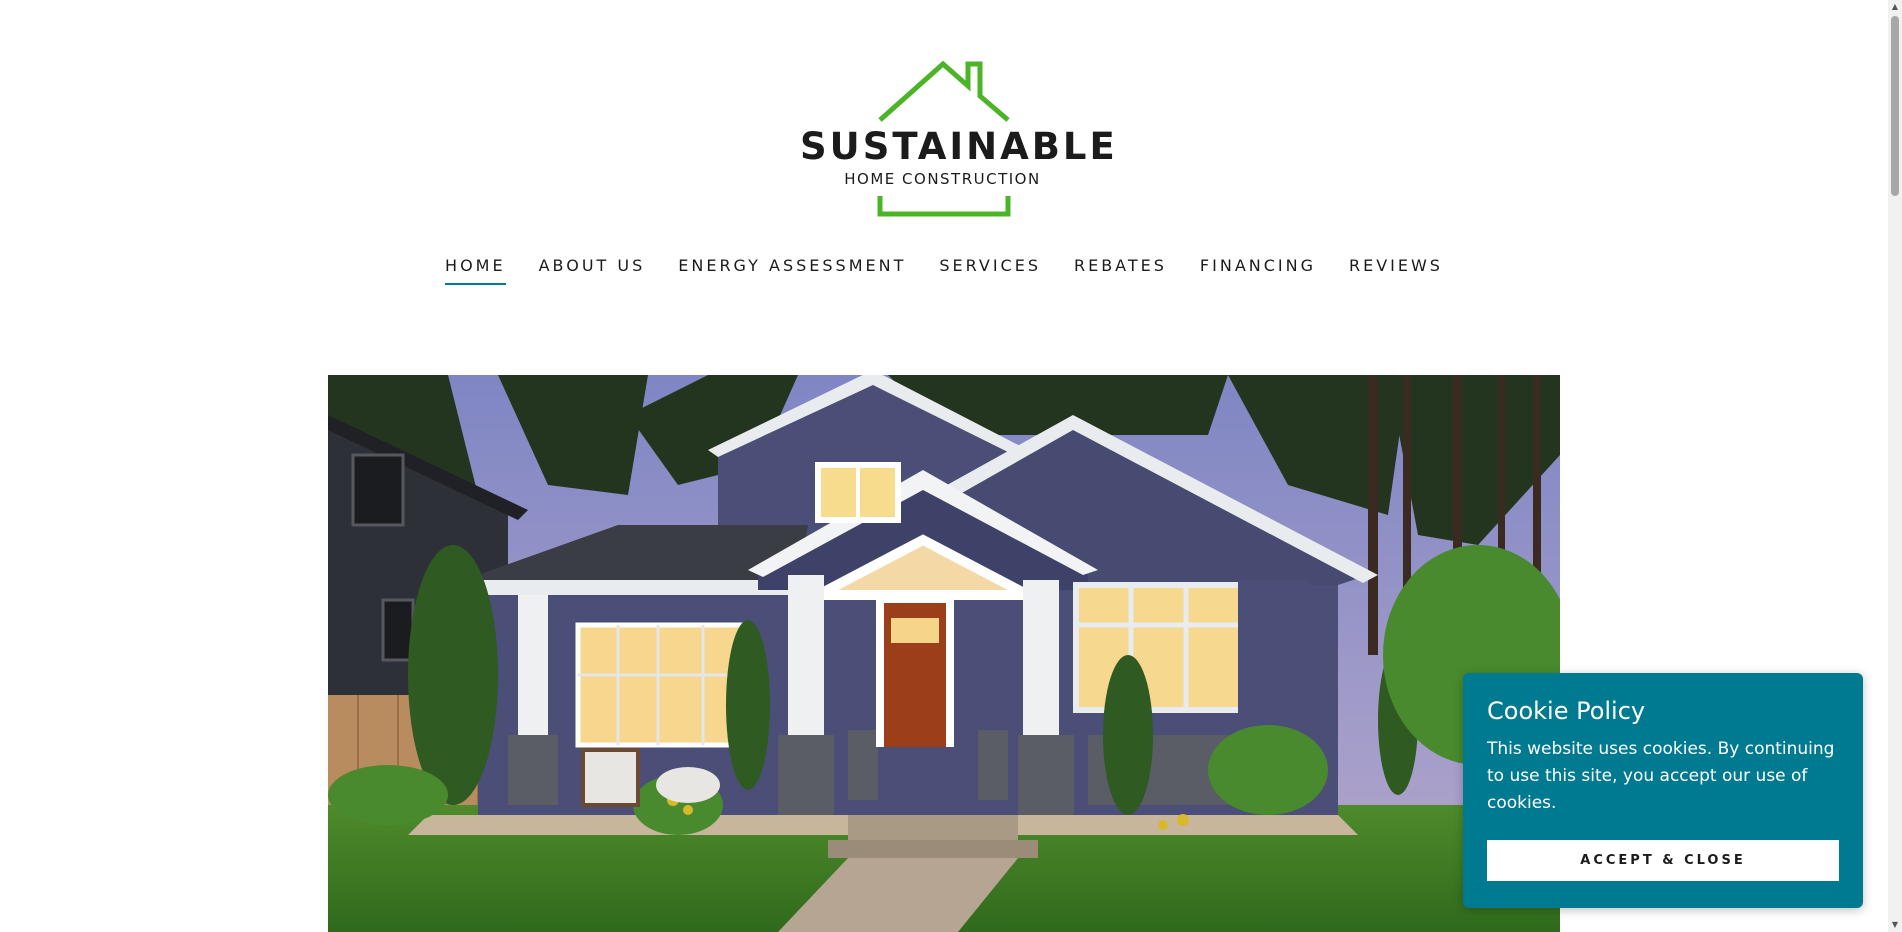  What do you see at coordinates (475, 270) in the screenshot?
I see `nav-item-home: HOME` at bounding box center [475, 270].